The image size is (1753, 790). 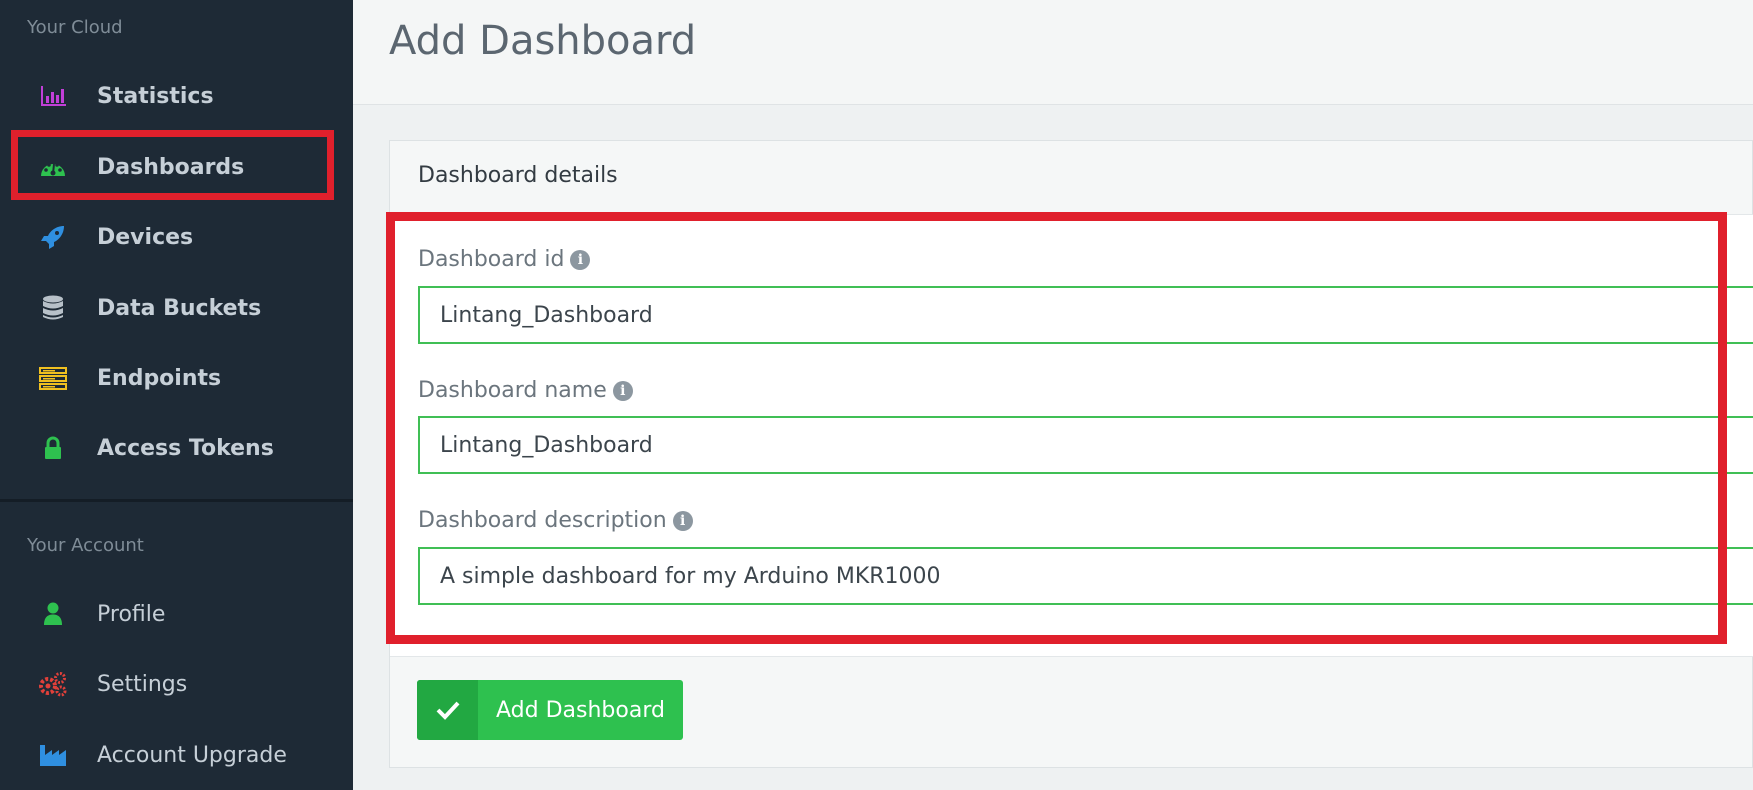 What do you see at coordinates (53, 237) in the screenshot?
I see `rocket-icon` at bounding box center [53, 237].